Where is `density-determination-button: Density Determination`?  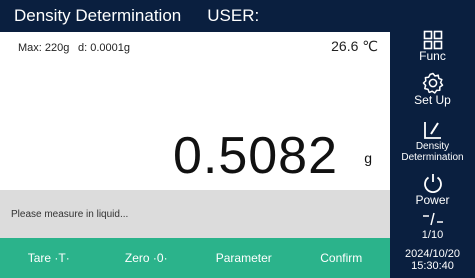
density-determination-button: Density Determination is located at coordinates (432, 141).